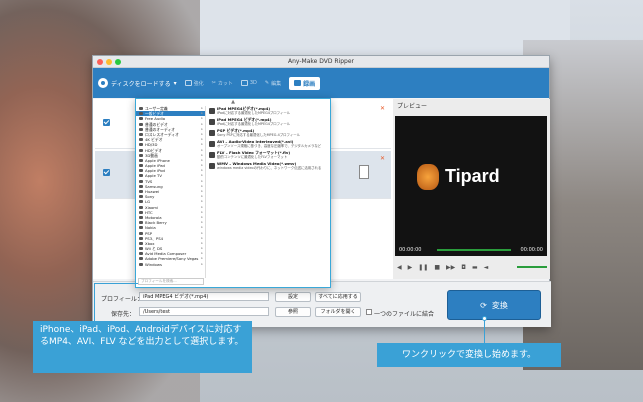 The width and height of the screenshot is (643, 402). Describe the element at coordinates (175, 83) in the screenshot. I see `chevron-down-icon: ▾` at that location.